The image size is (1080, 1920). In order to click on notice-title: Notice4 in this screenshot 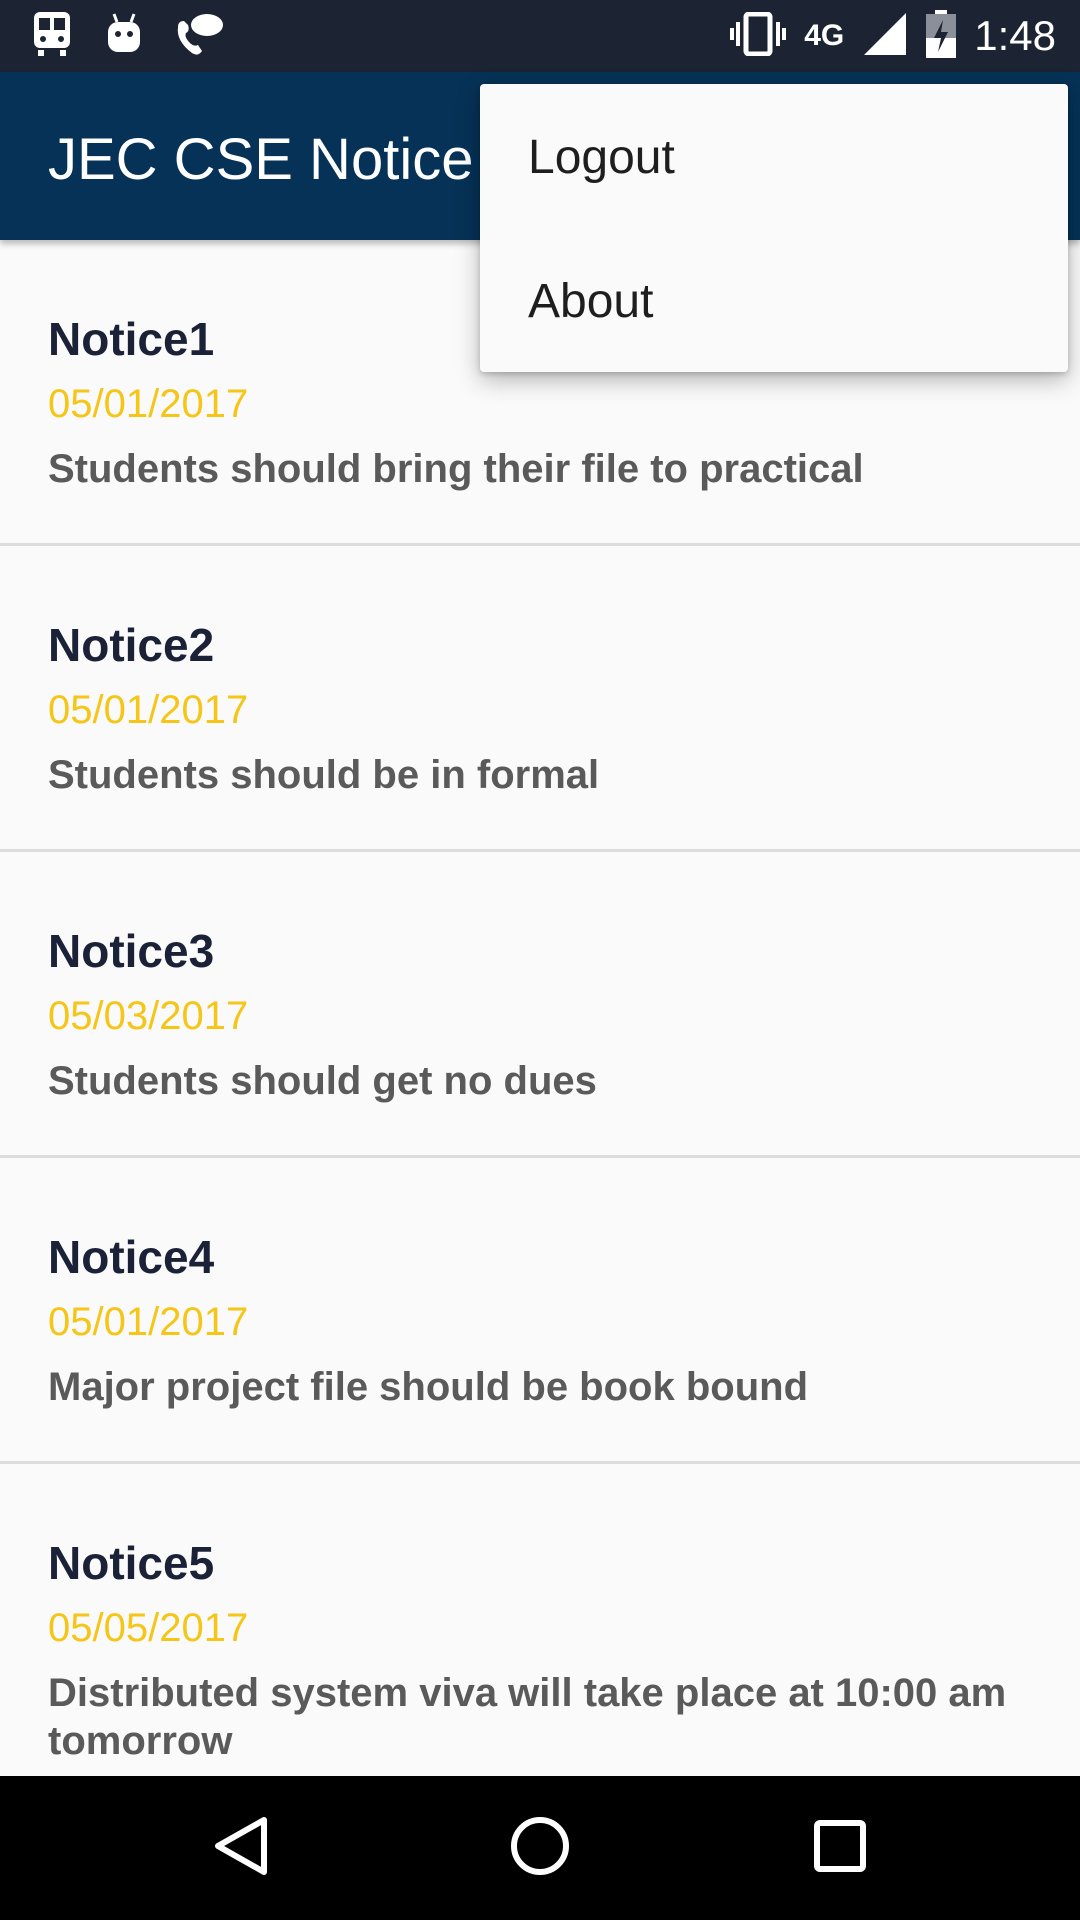, I will do `click(131, 1257)`.